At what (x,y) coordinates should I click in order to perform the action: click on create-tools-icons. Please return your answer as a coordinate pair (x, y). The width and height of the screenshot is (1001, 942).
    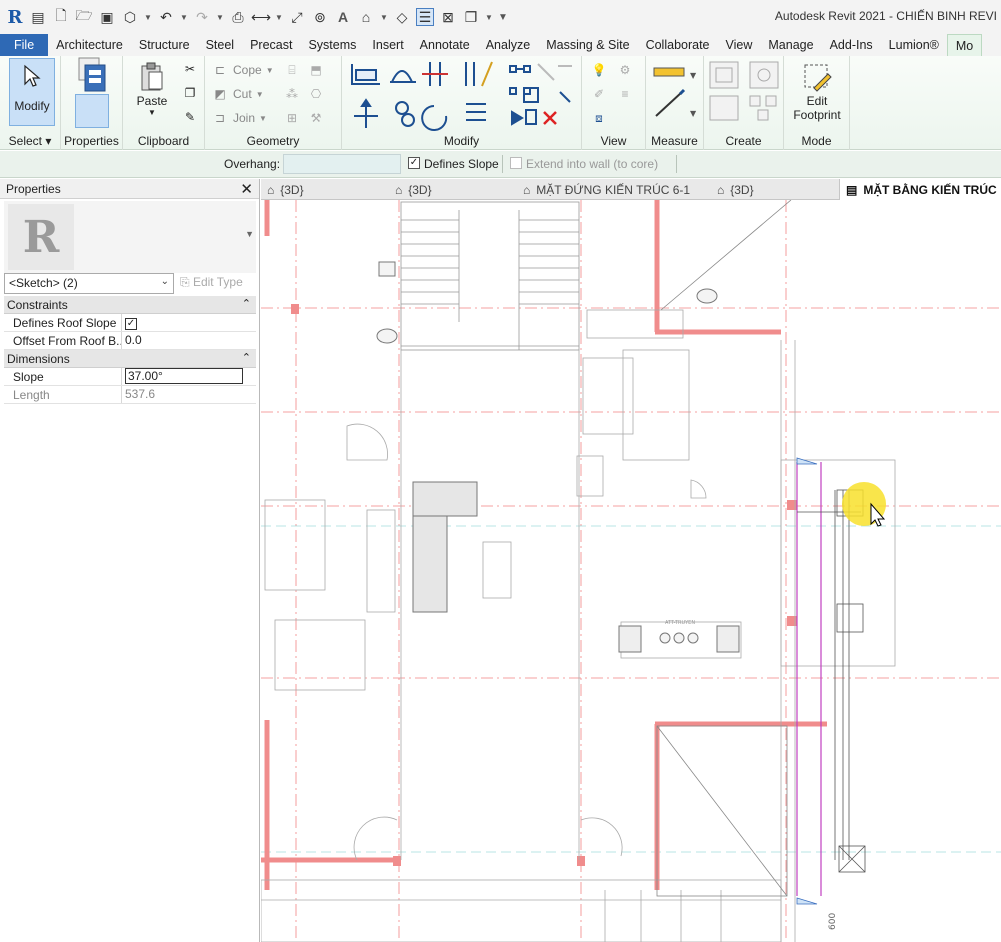
    Looking at the image, I should click on (744, 91).